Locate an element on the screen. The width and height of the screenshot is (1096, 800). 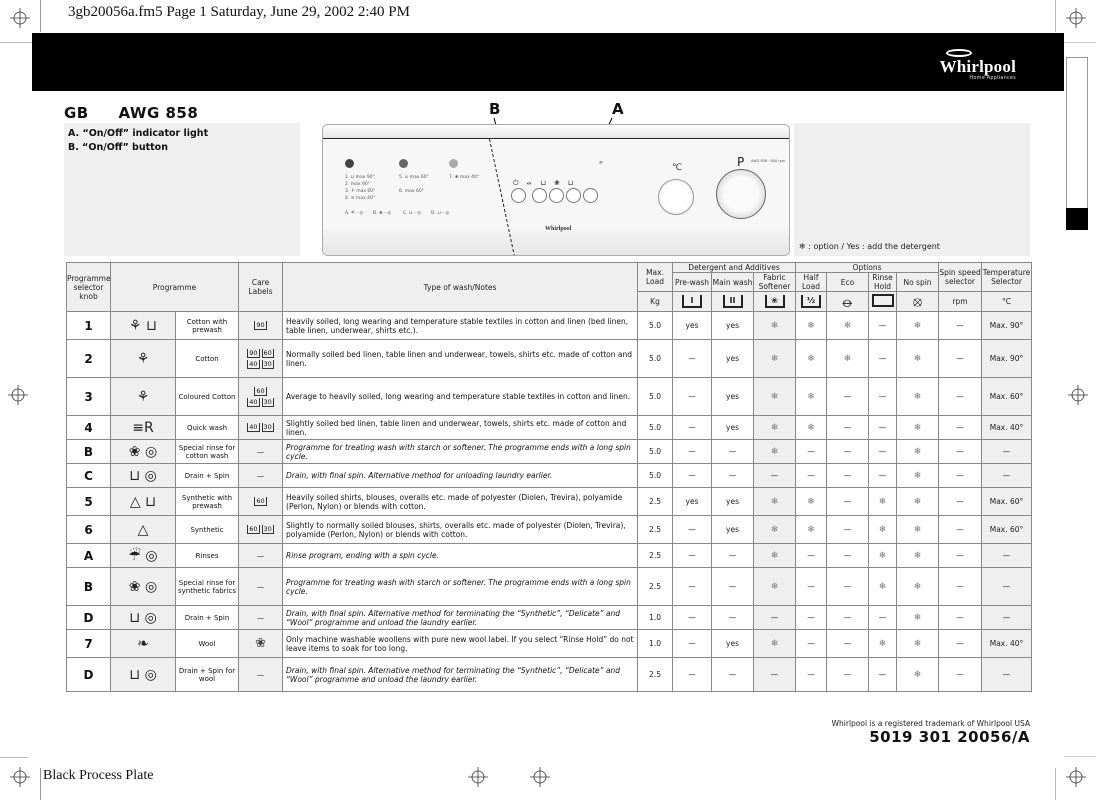
model-name: AWG 858 is located at coordinates (158, 113).